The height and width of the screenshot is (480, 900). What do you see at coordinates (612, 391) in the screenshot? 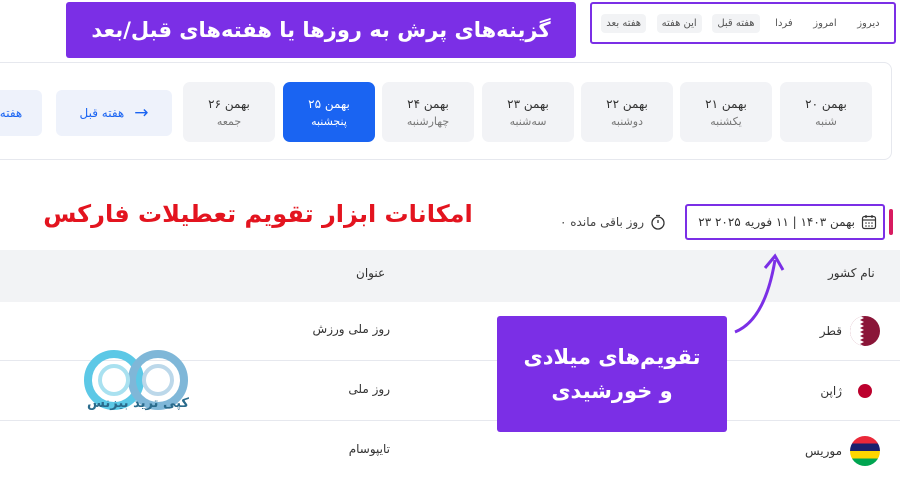
I see `calendars-callout-line2: و خورشیدی` at bounding box center [612, 391].